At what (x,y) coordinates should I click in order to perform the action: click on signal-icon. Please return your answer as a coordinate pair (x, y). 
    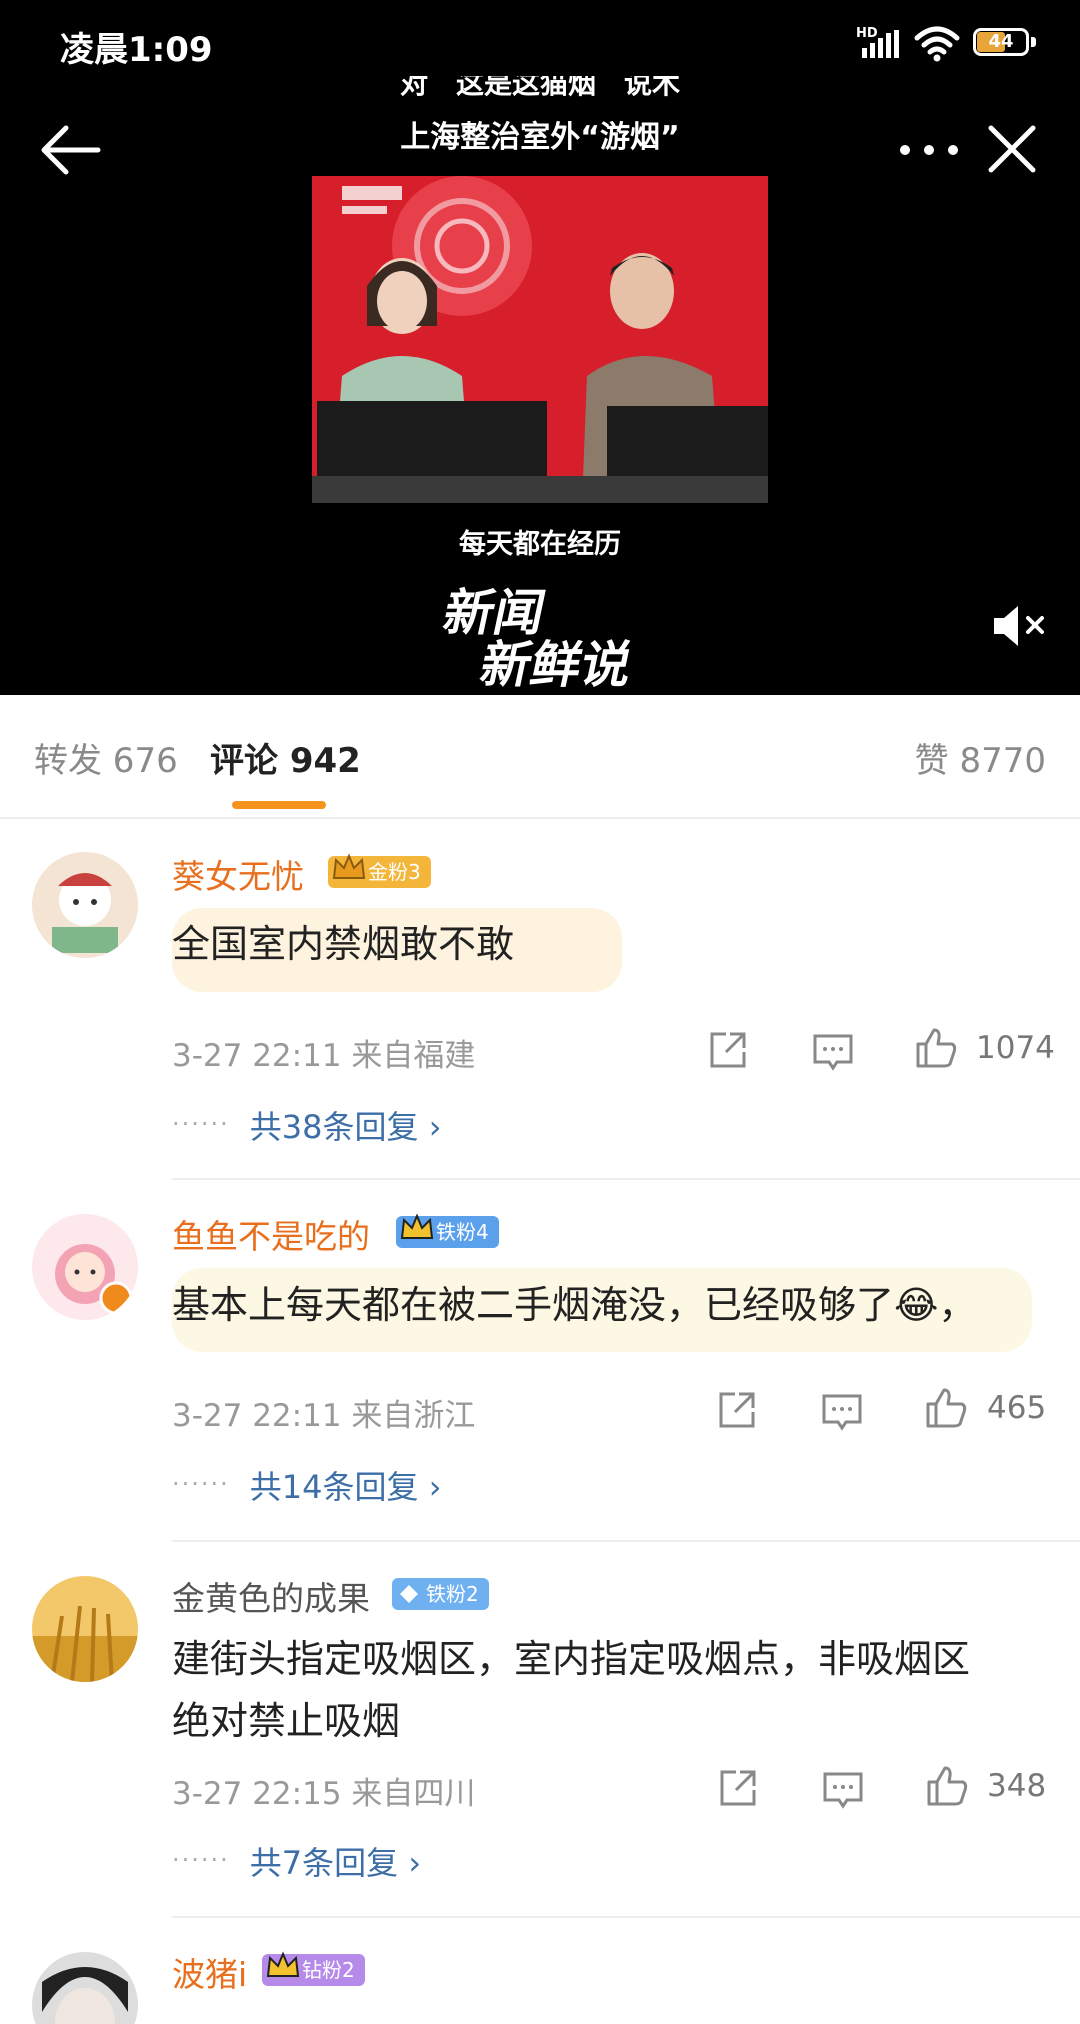
    Looking at the image, I should click on (880, 44).